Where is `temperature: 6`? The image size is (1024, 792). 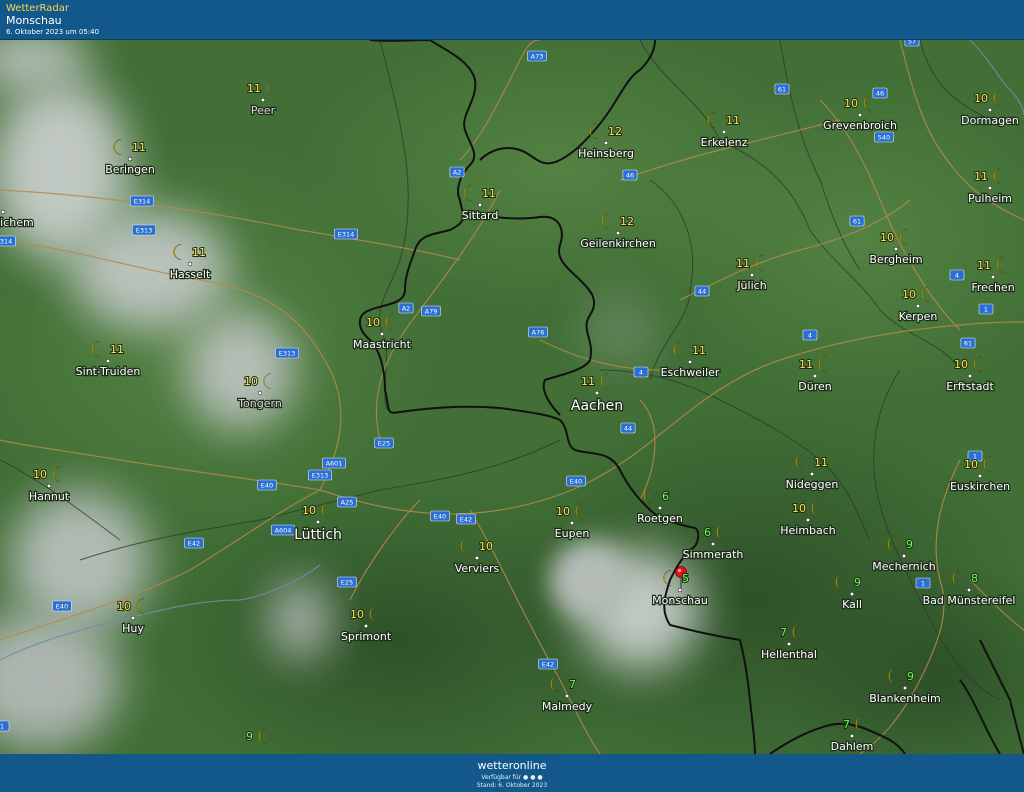
temperature: 6 is located at coordinates (665, 496).